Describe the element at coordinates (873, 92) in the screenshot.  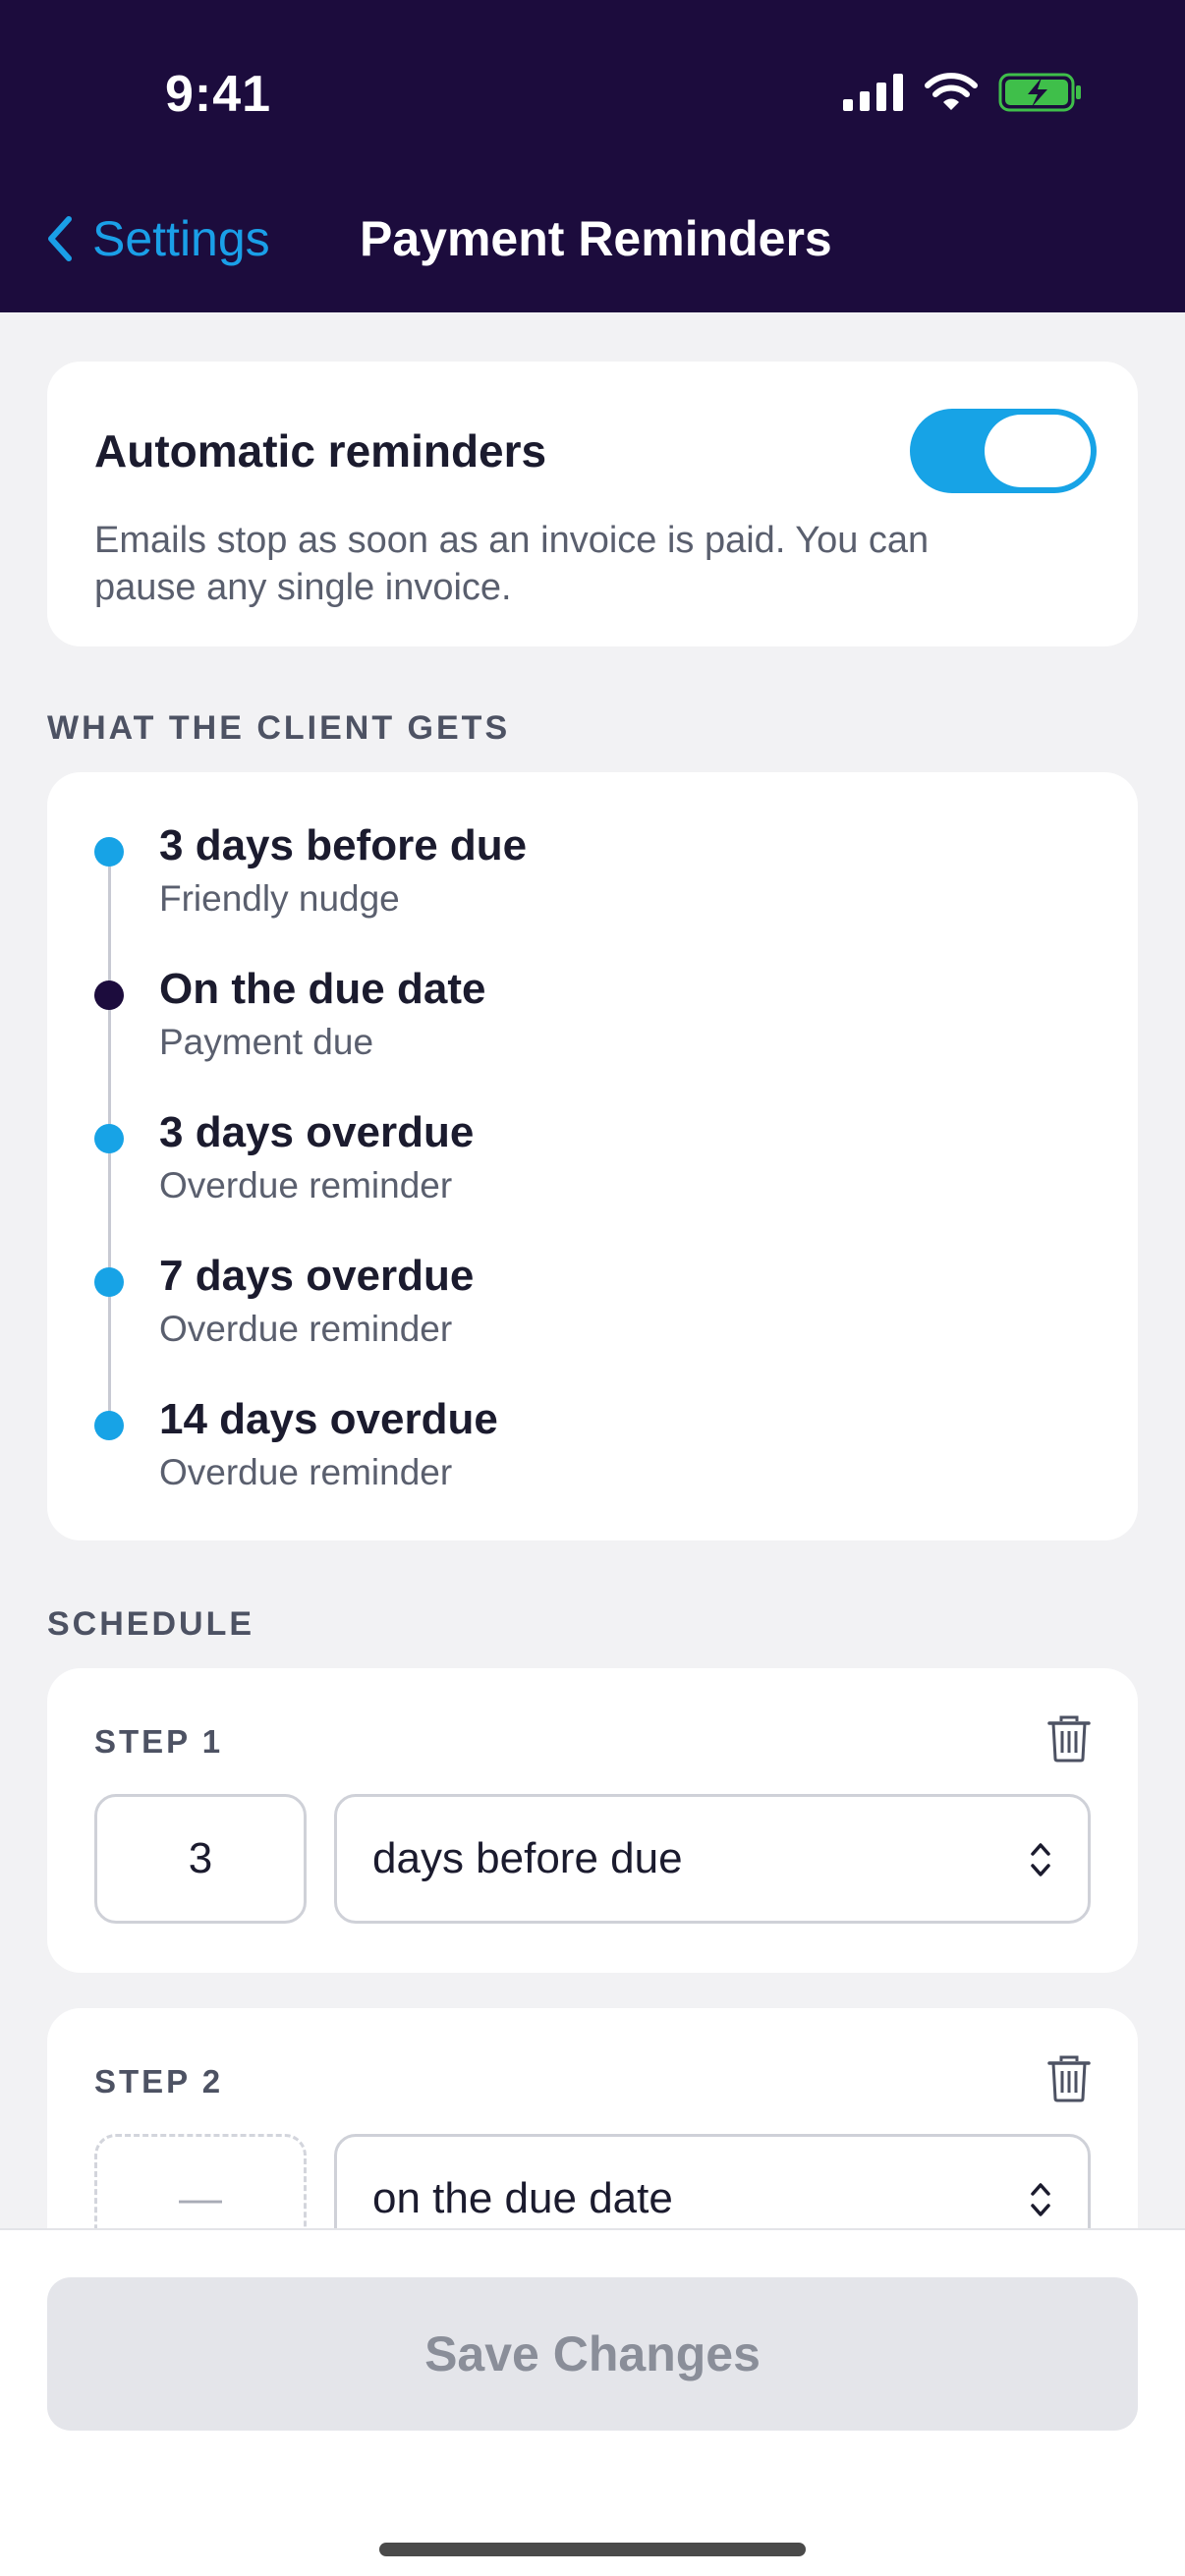
I see `signal-icon` at that location.